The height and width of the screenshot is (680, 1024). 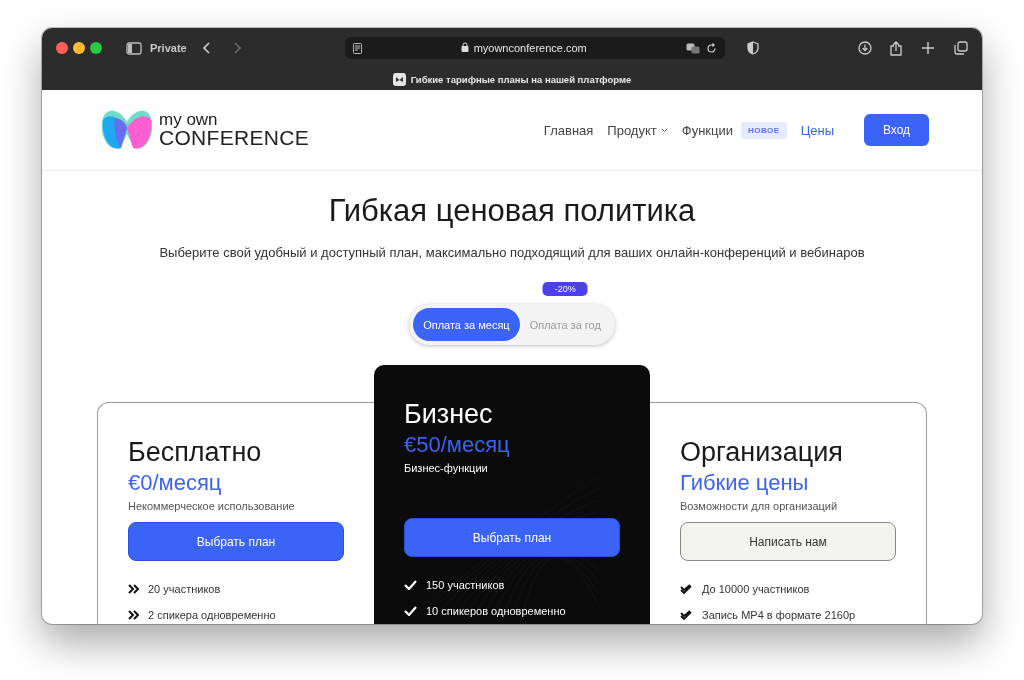 I want to click on plan-price: €50/месяц, so click(x=457, y=445).